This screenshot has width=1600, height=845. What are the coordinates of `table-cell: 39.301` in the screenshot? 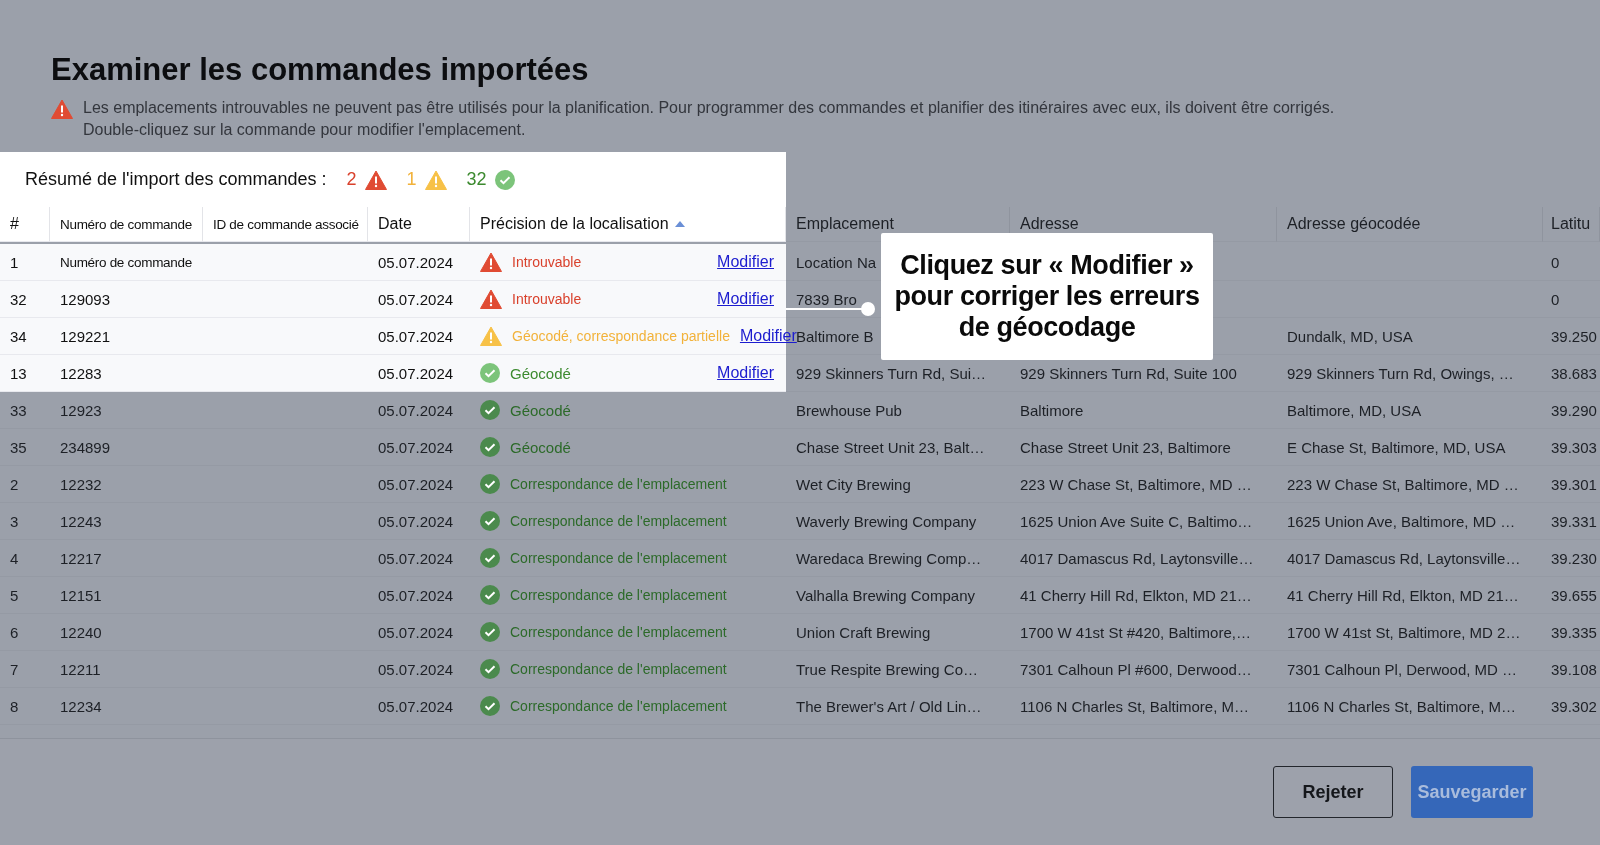 It's located at (1571, 484).